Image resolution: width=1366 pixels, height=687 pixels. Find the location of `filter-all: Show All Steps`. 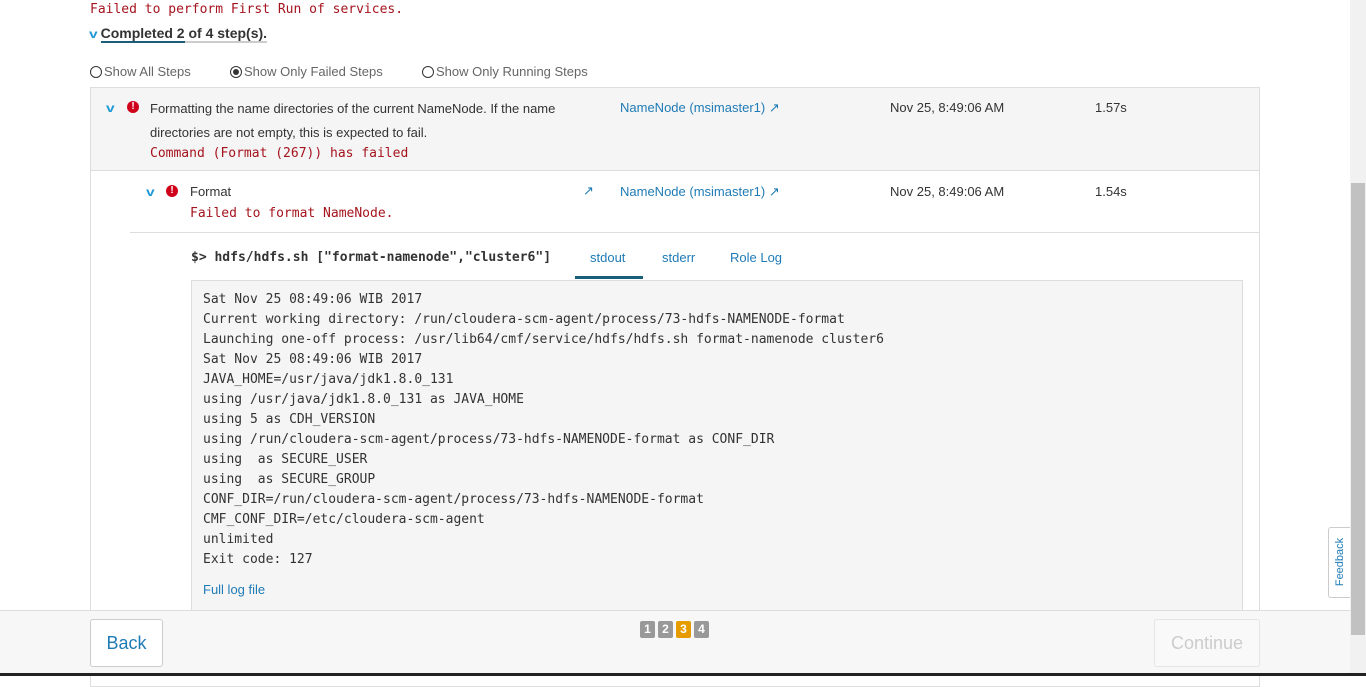

filter-all: Show All Steps is located at coordinates (140, 71).